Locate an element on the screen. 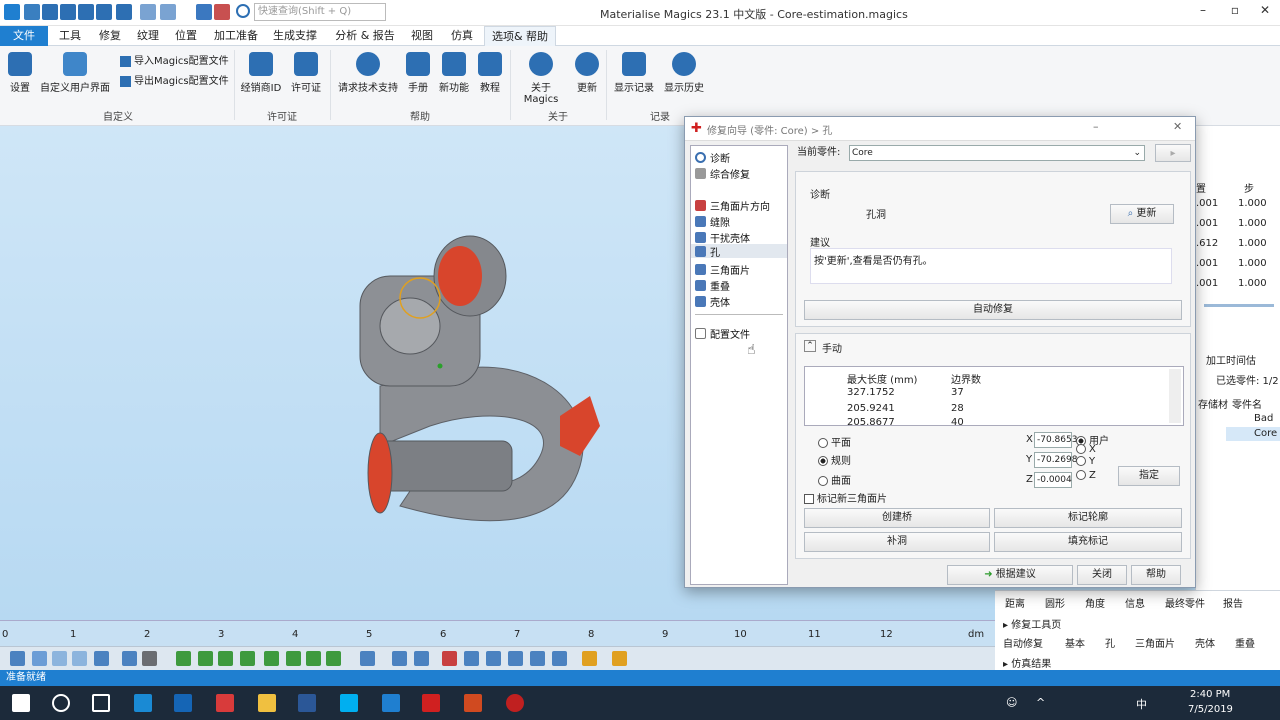 The height and width of the screenshot is (720, 1280). mode-surface: 曲面 is located at coordinates (834, 479).